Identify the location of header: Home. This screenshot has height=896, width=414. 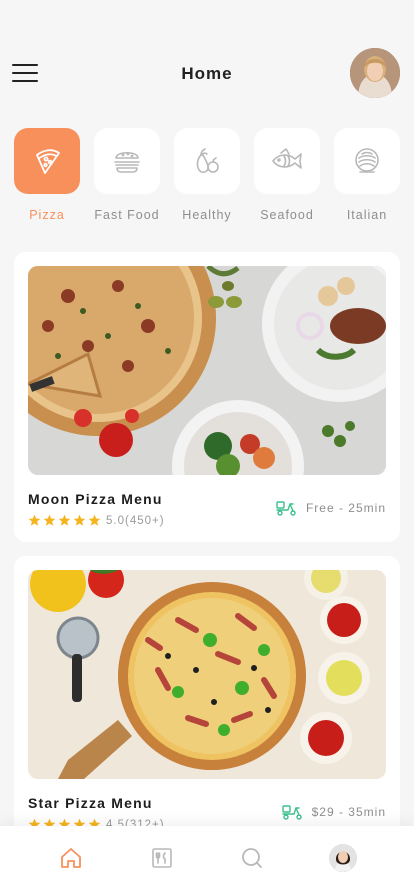
(207, 73).